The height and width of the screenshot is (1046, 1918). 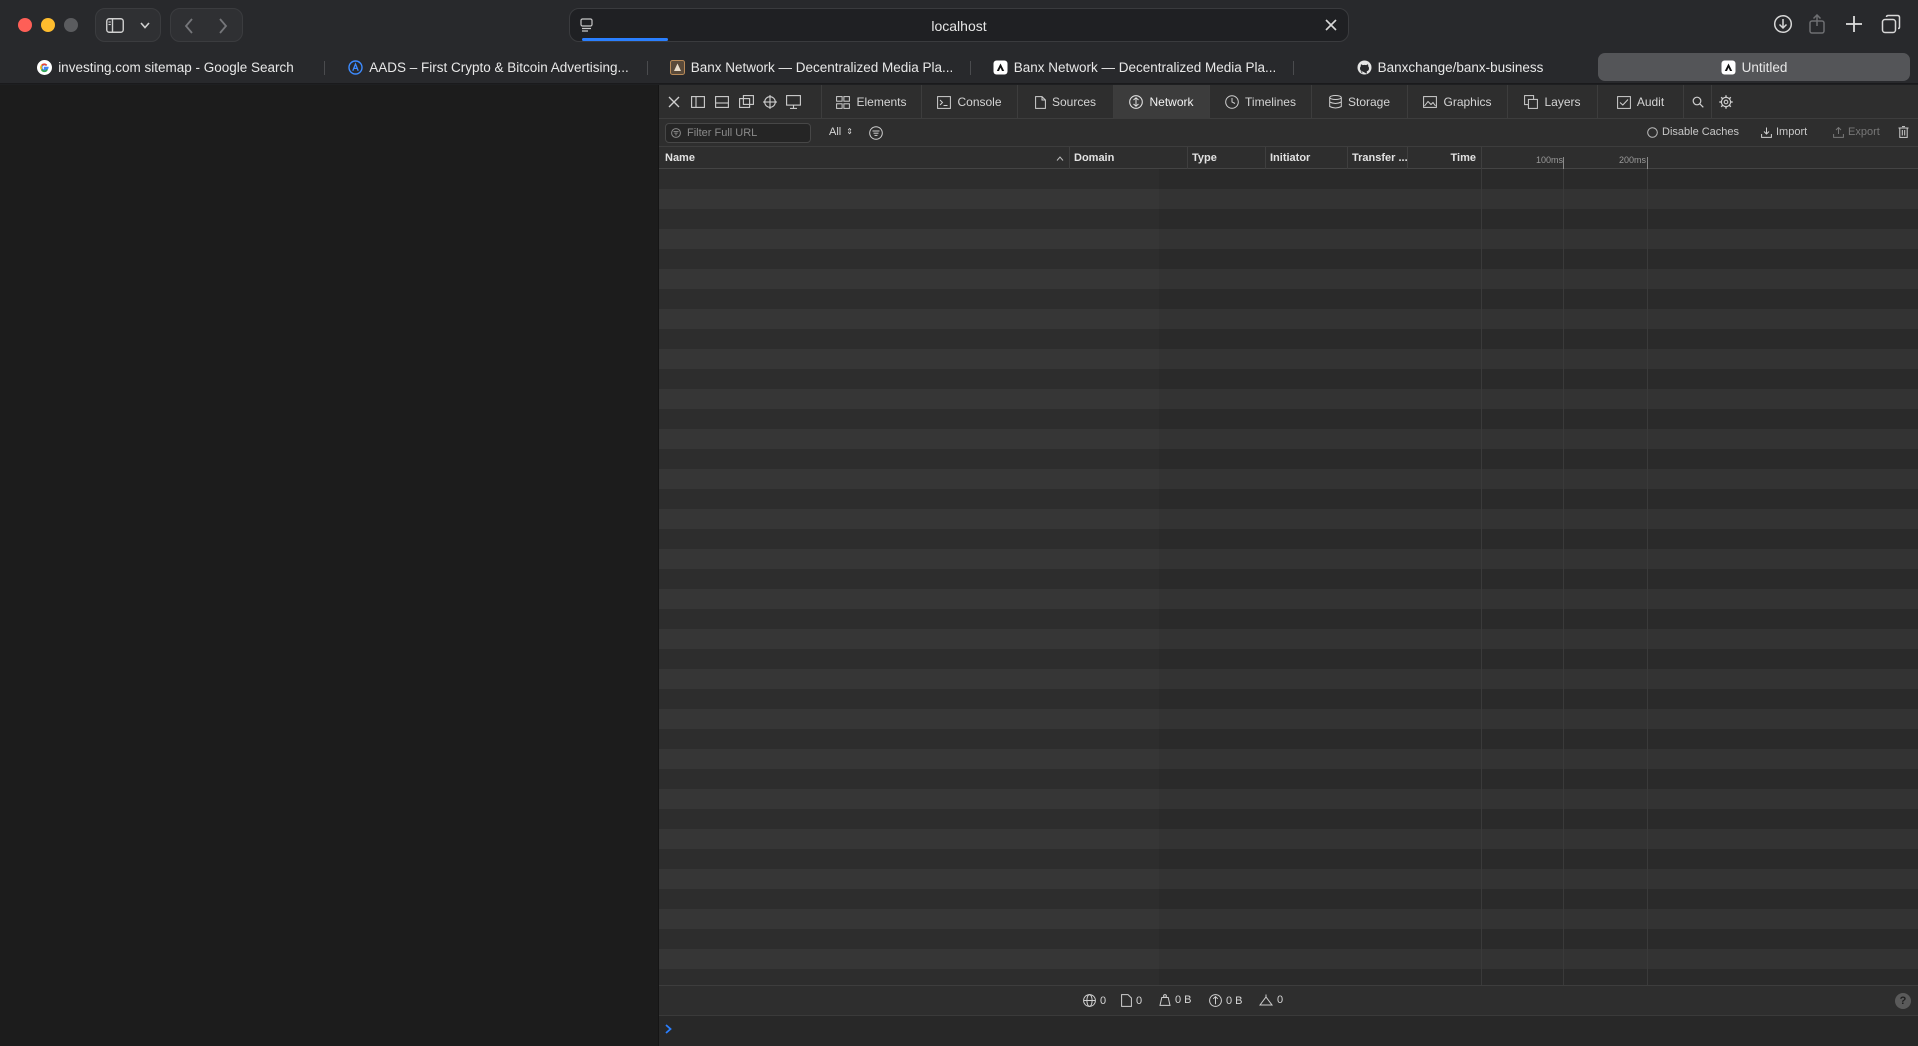 I want to click on close-window-button, so click(x=25, y=25).